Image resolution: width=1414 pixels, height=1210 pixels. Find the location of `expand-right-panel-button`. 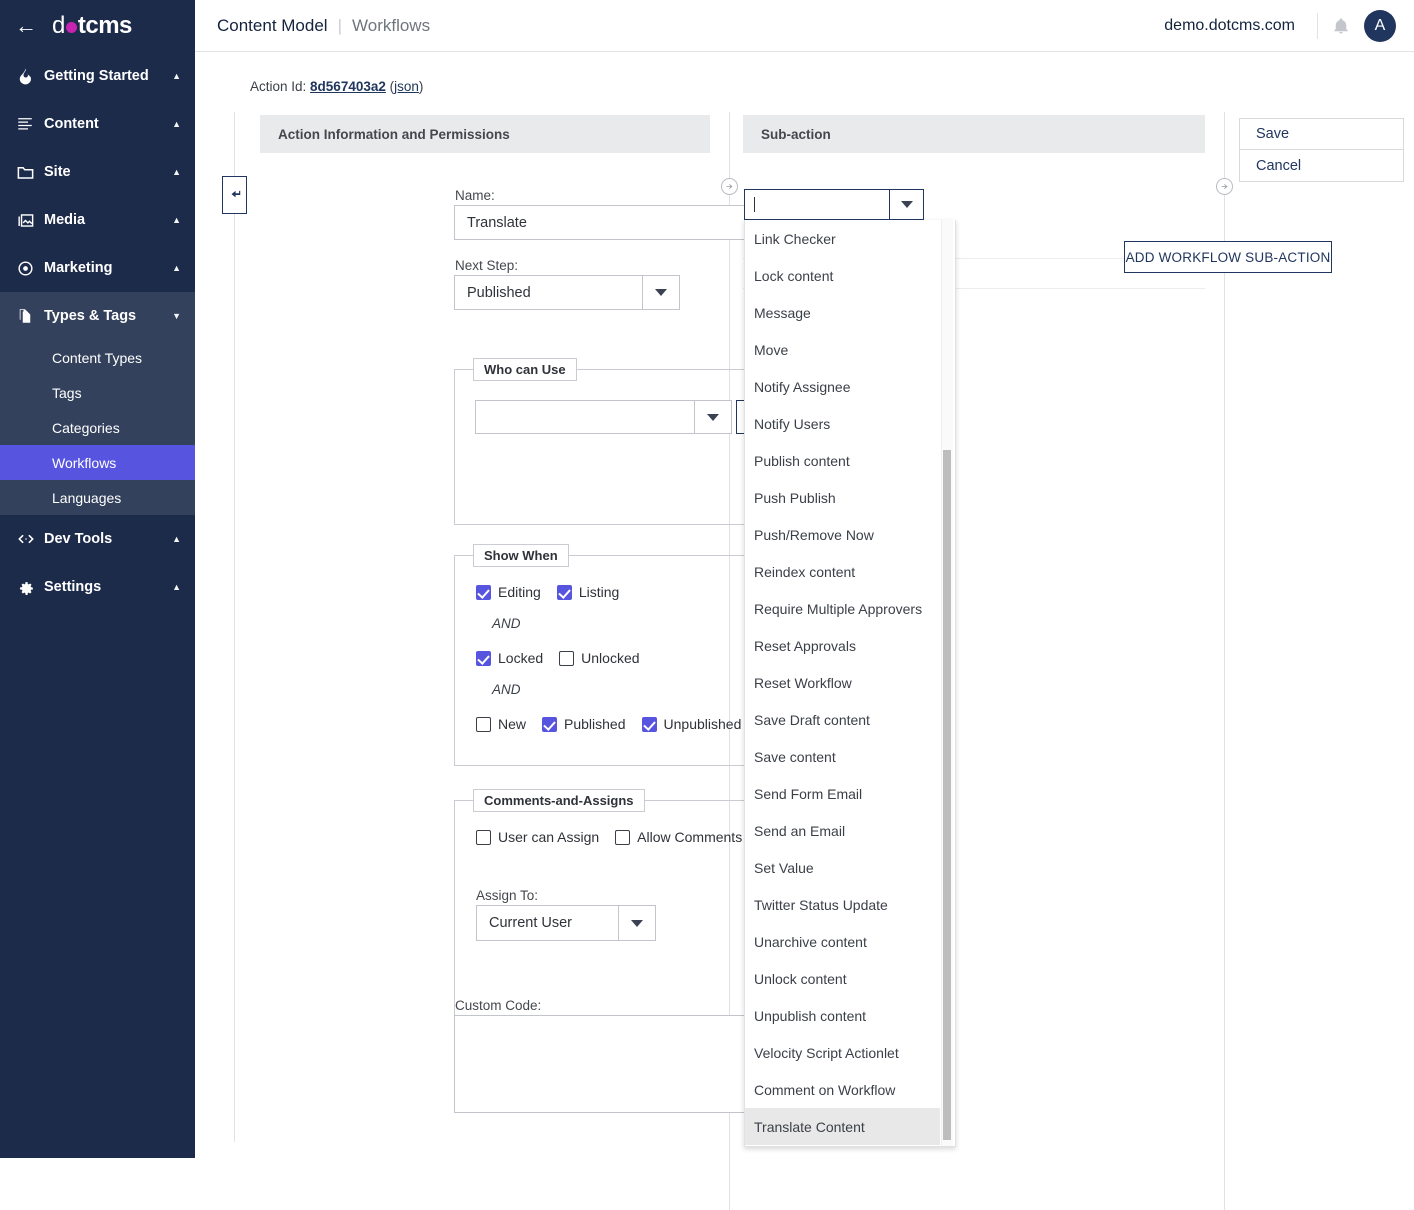

expand-right-panel-button is located at coordinates (1224, 186).